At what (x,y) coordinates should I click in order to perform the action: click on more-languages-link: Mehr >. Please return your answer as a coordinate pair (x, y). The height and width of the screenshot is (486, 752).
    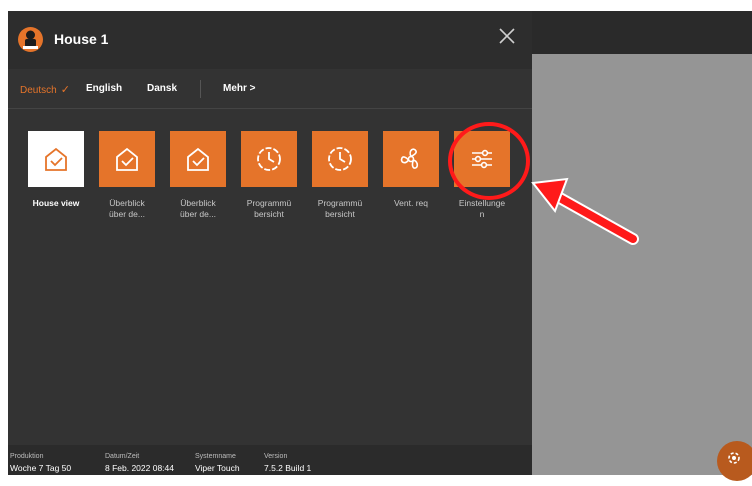
    Looking at the image, I should click on (239, 88).